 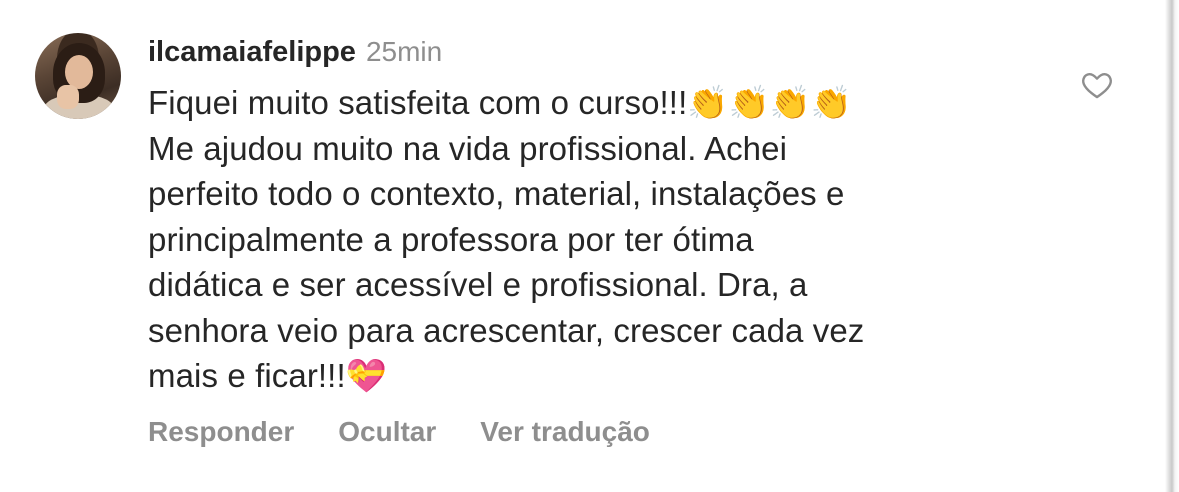 What do you see at coordinates (1172, 246) in the screenshot?
I see `scrollbar-edge` at bounding box center [1172, 246].